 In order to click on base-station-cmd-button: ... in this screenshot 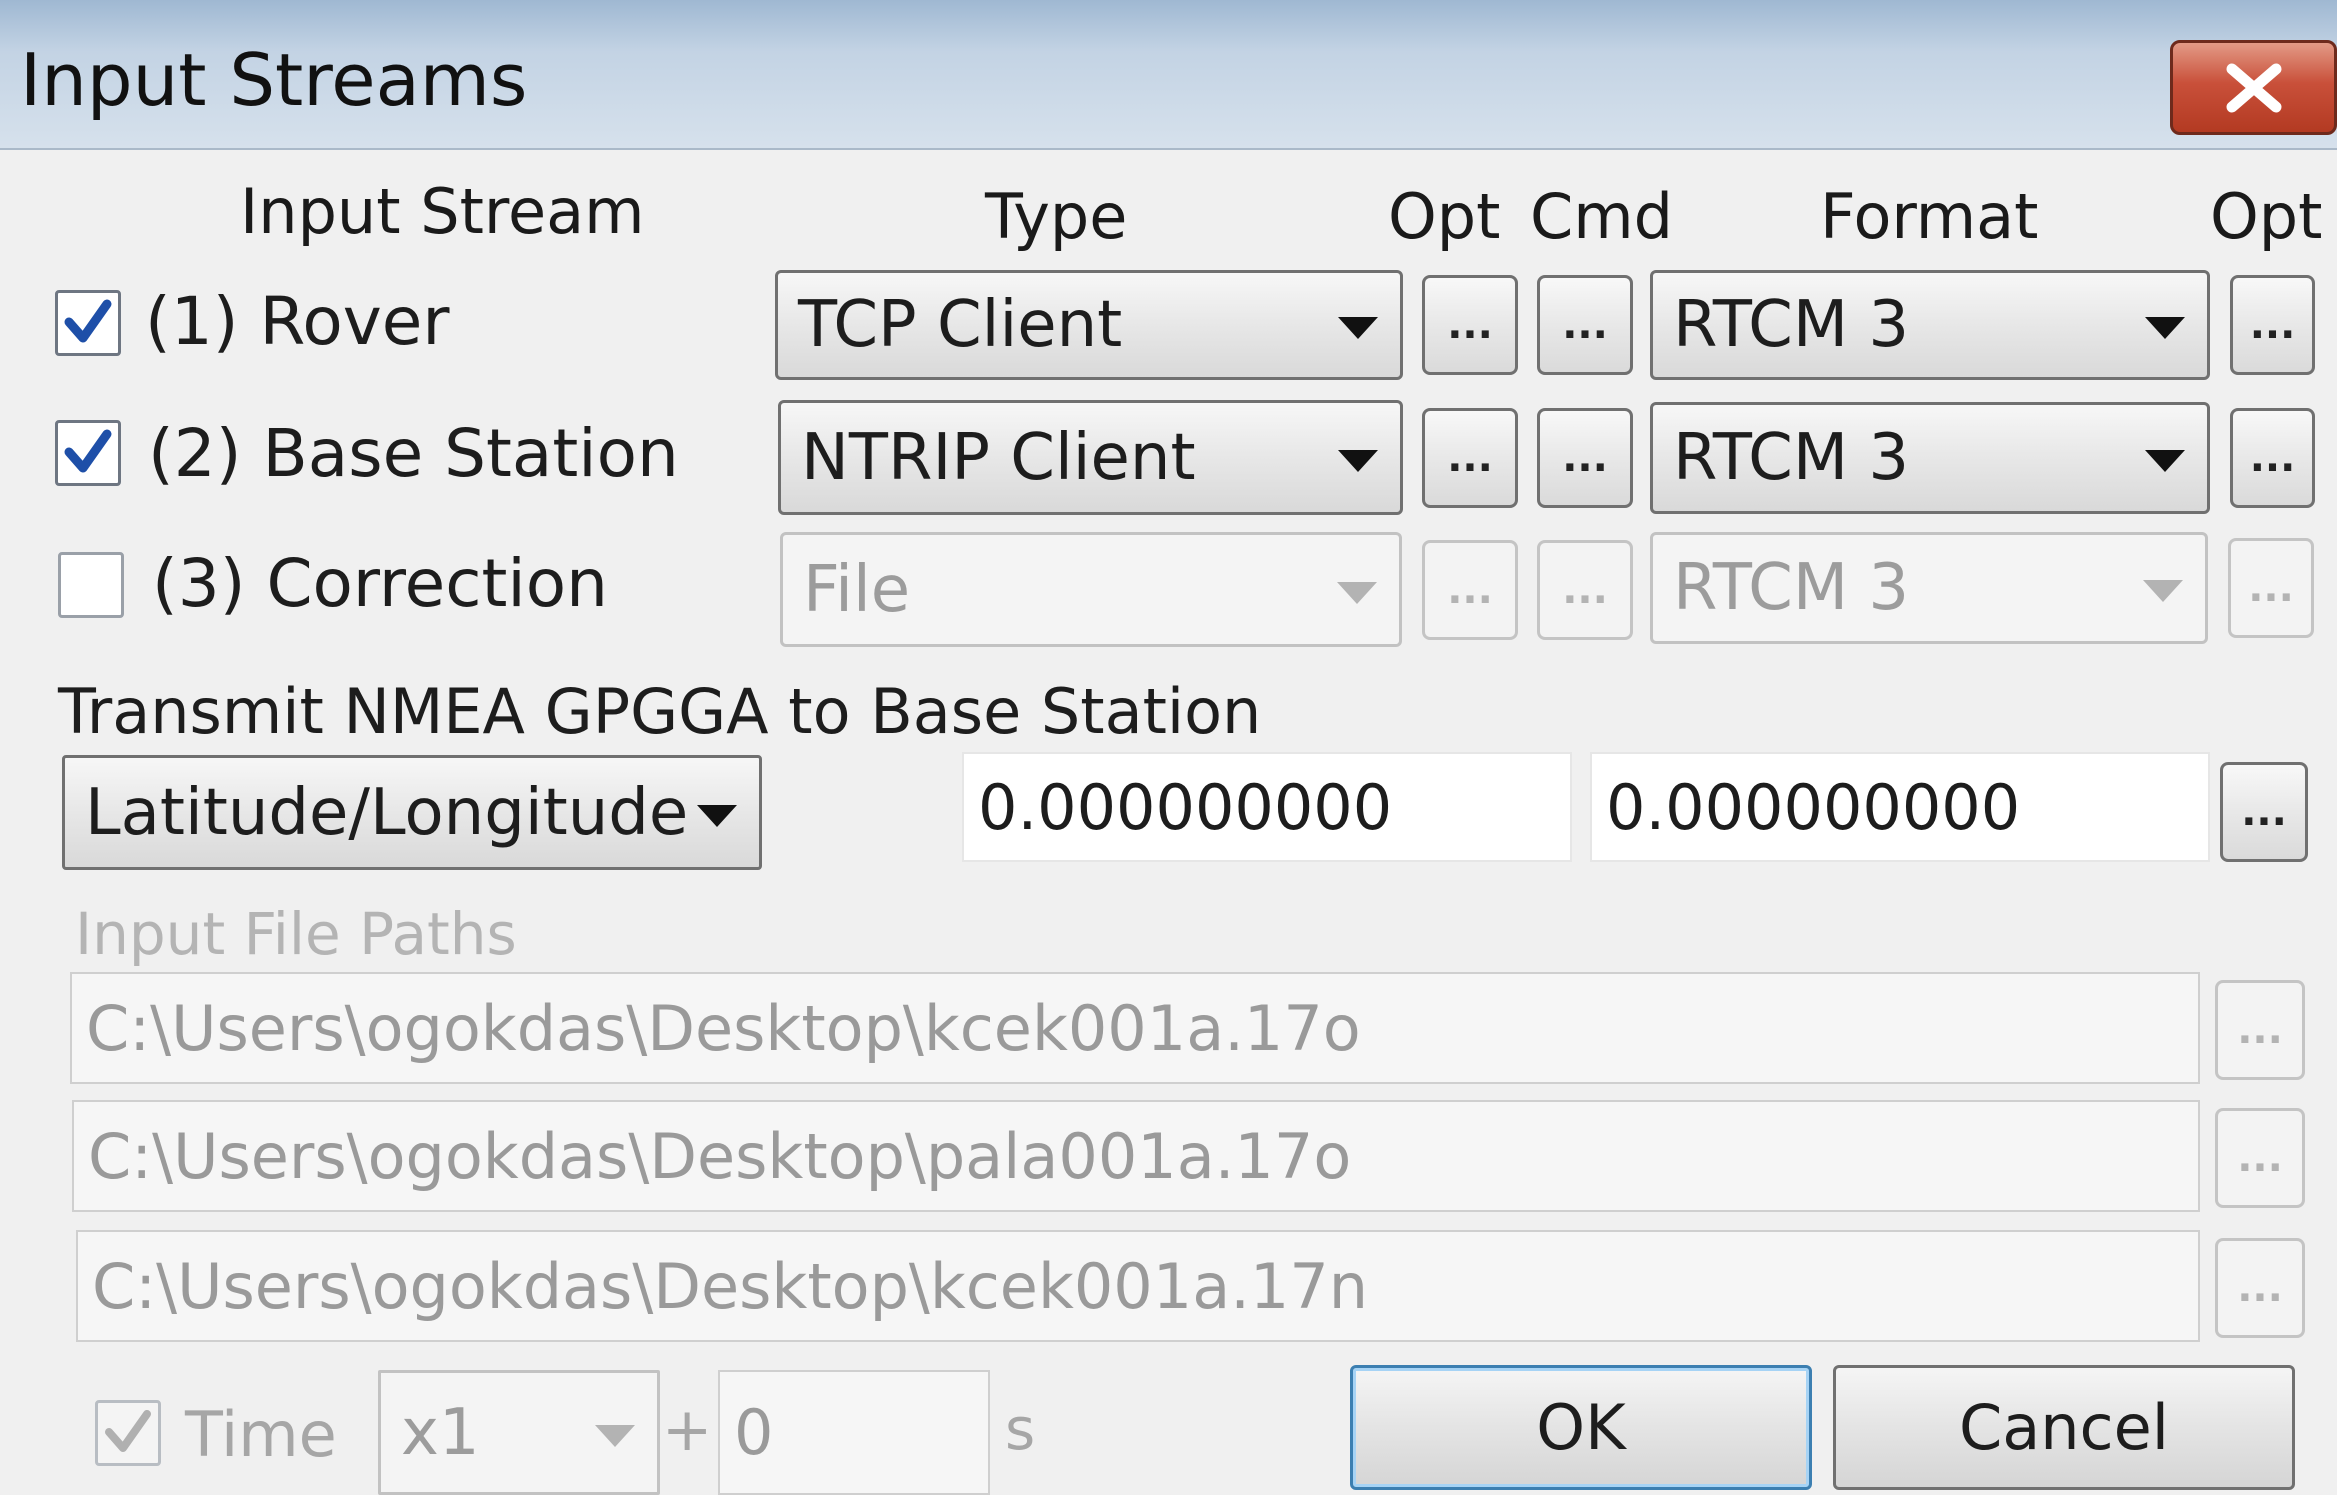, I will do `click(1585, 458)`.